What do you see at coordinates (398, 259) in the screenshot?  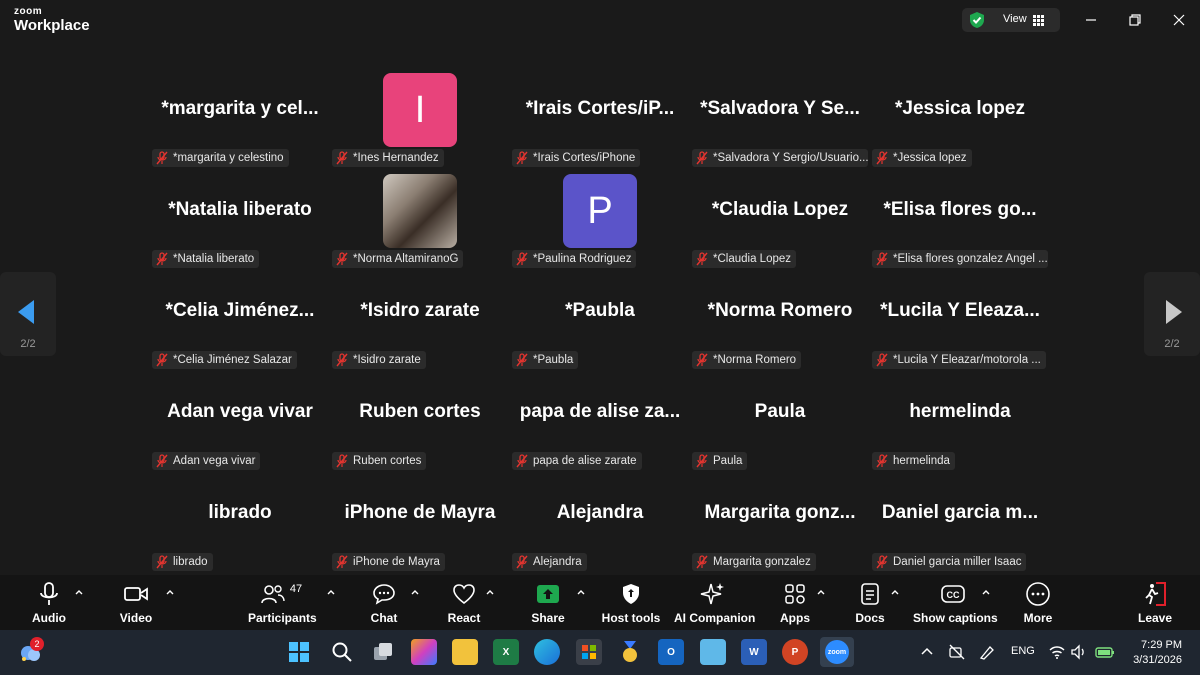 I see `participant-name-label: *Norma AltamiranoG` at bounding box center [398, 259].